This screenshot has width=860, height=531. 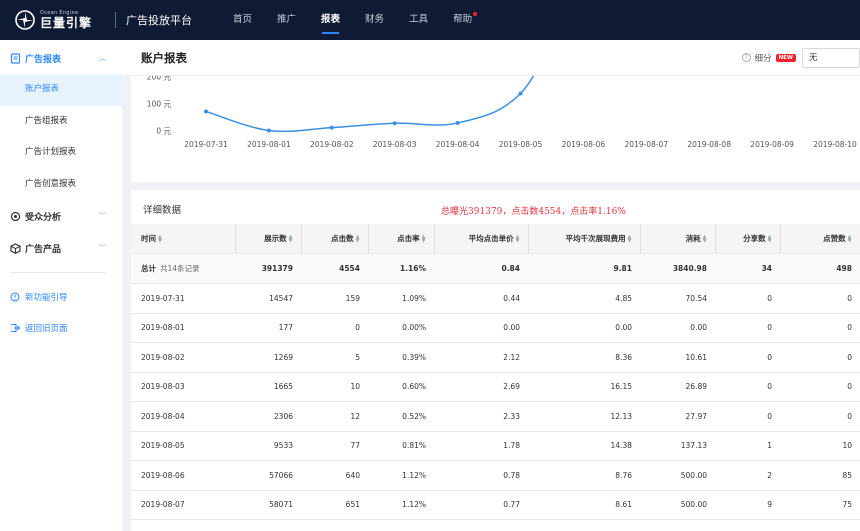 What do you see at coordinates (268, 505) in the screenshot?
I see `table-cell: 58071` at bounding box center [268, 505].